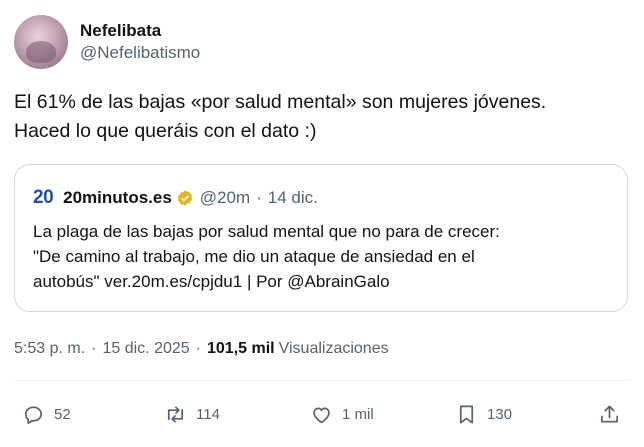  What do you see at coordinates (192, 414) in the screenshot?
I see `retweet-button: 114` at bounding box center [192, 414].